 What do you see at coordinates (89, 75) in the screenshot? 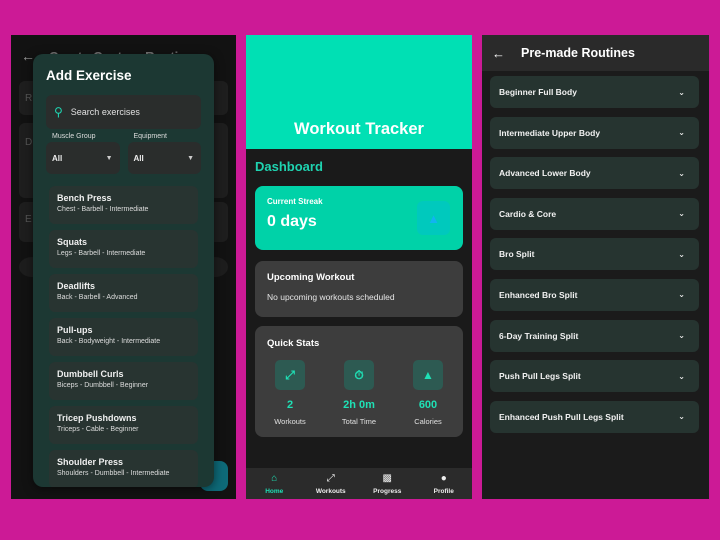
I see `modal-title: Add Exercise` at bounding box center [89, 75].